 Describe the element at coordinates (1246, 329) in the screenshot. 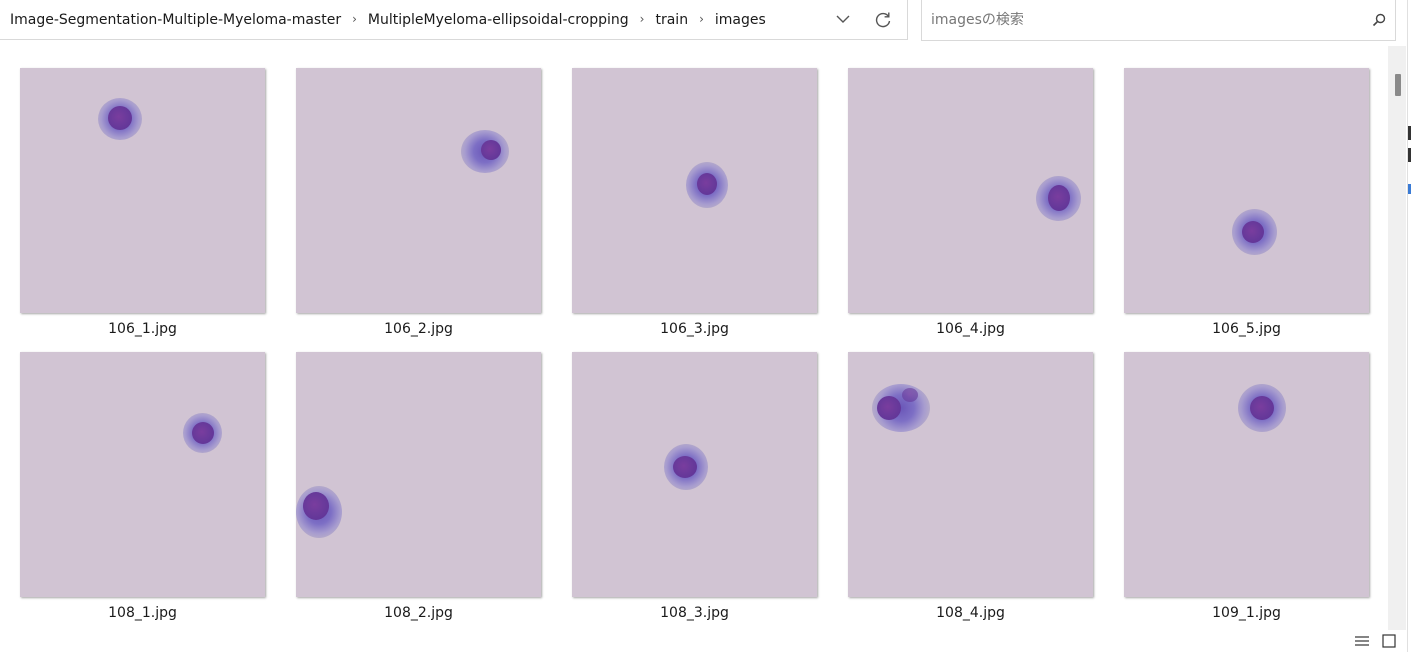

I see `file-name: 106_5.jpg` at that location.